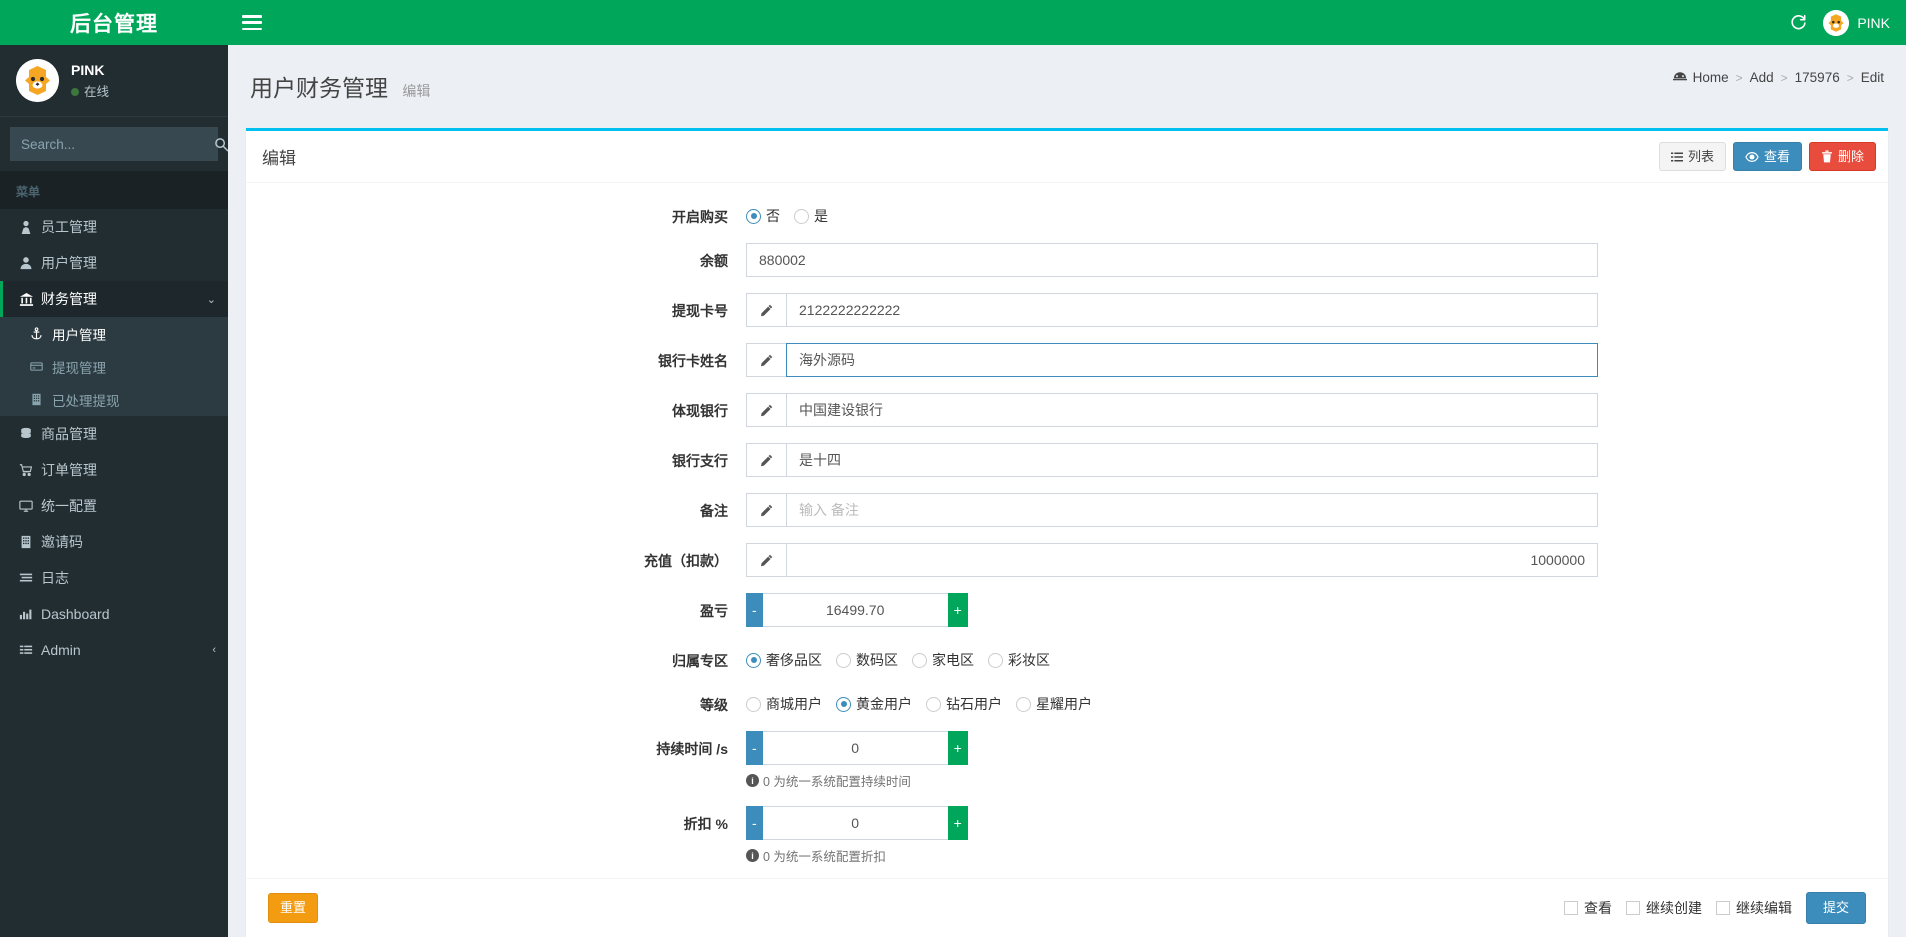 The height and width of the screenshot is (937, 1906). Describe the element at coordinates (686, 561) in the screenshot. I see `recharge-label: 充值（扣款）` at that location.